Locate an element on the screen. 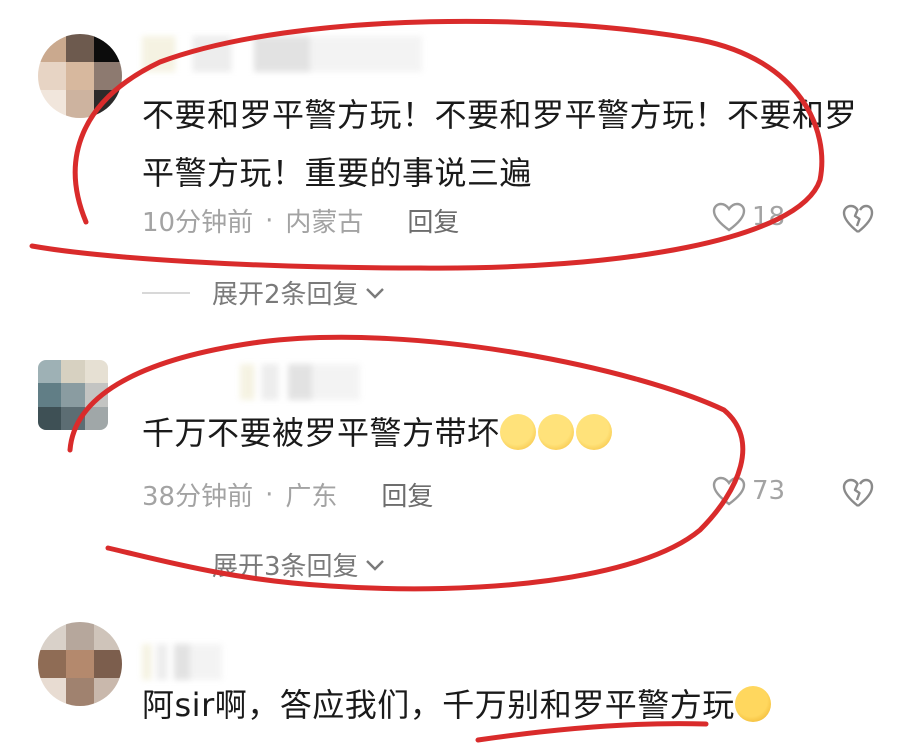  comment-text: 阿sir啊，答应我们，千万别和罗平警方玩 is located at coordinates (512, 705).